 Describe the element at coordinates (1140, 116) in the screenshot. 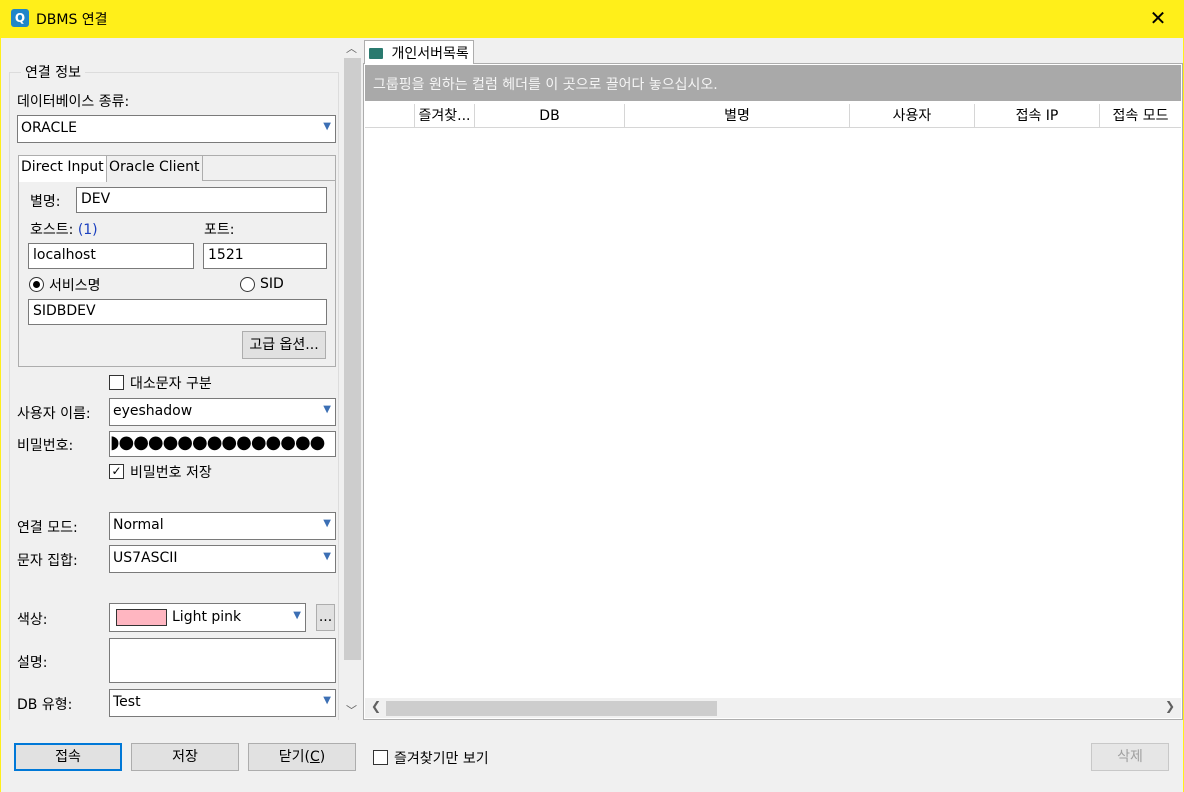

I see `column-header-mode: 접속 모드` at that location.